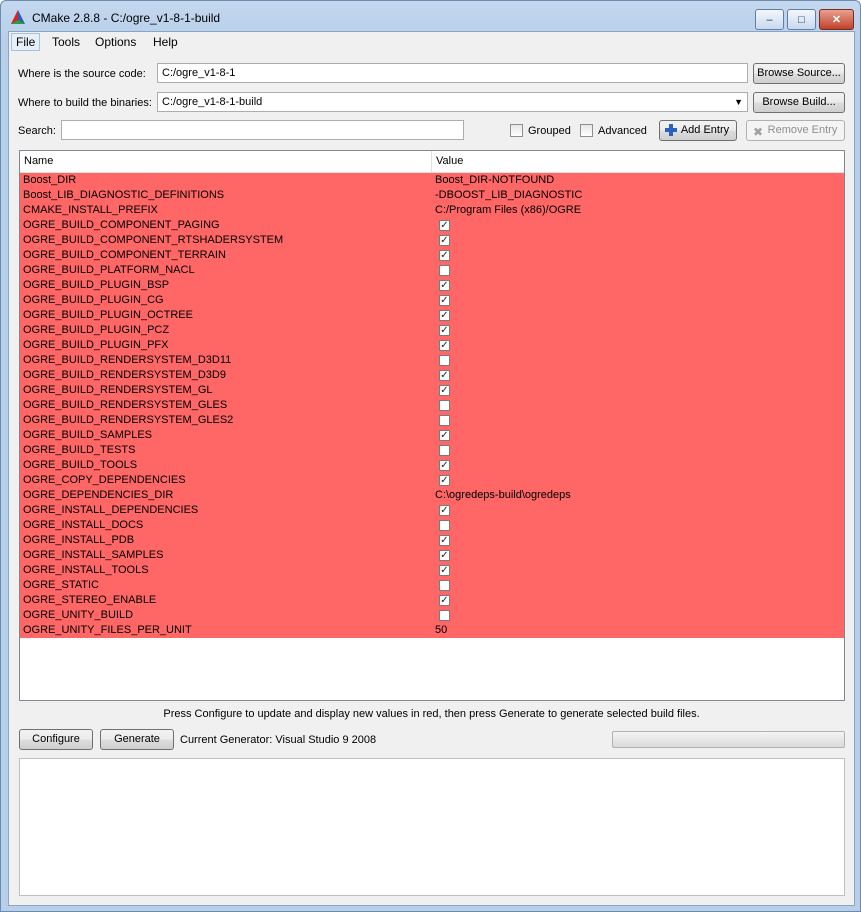  What do you see at coordinates (586, 130) in the screenshot?
I see `advanced-checkbox` at bounding box center [586, 130].